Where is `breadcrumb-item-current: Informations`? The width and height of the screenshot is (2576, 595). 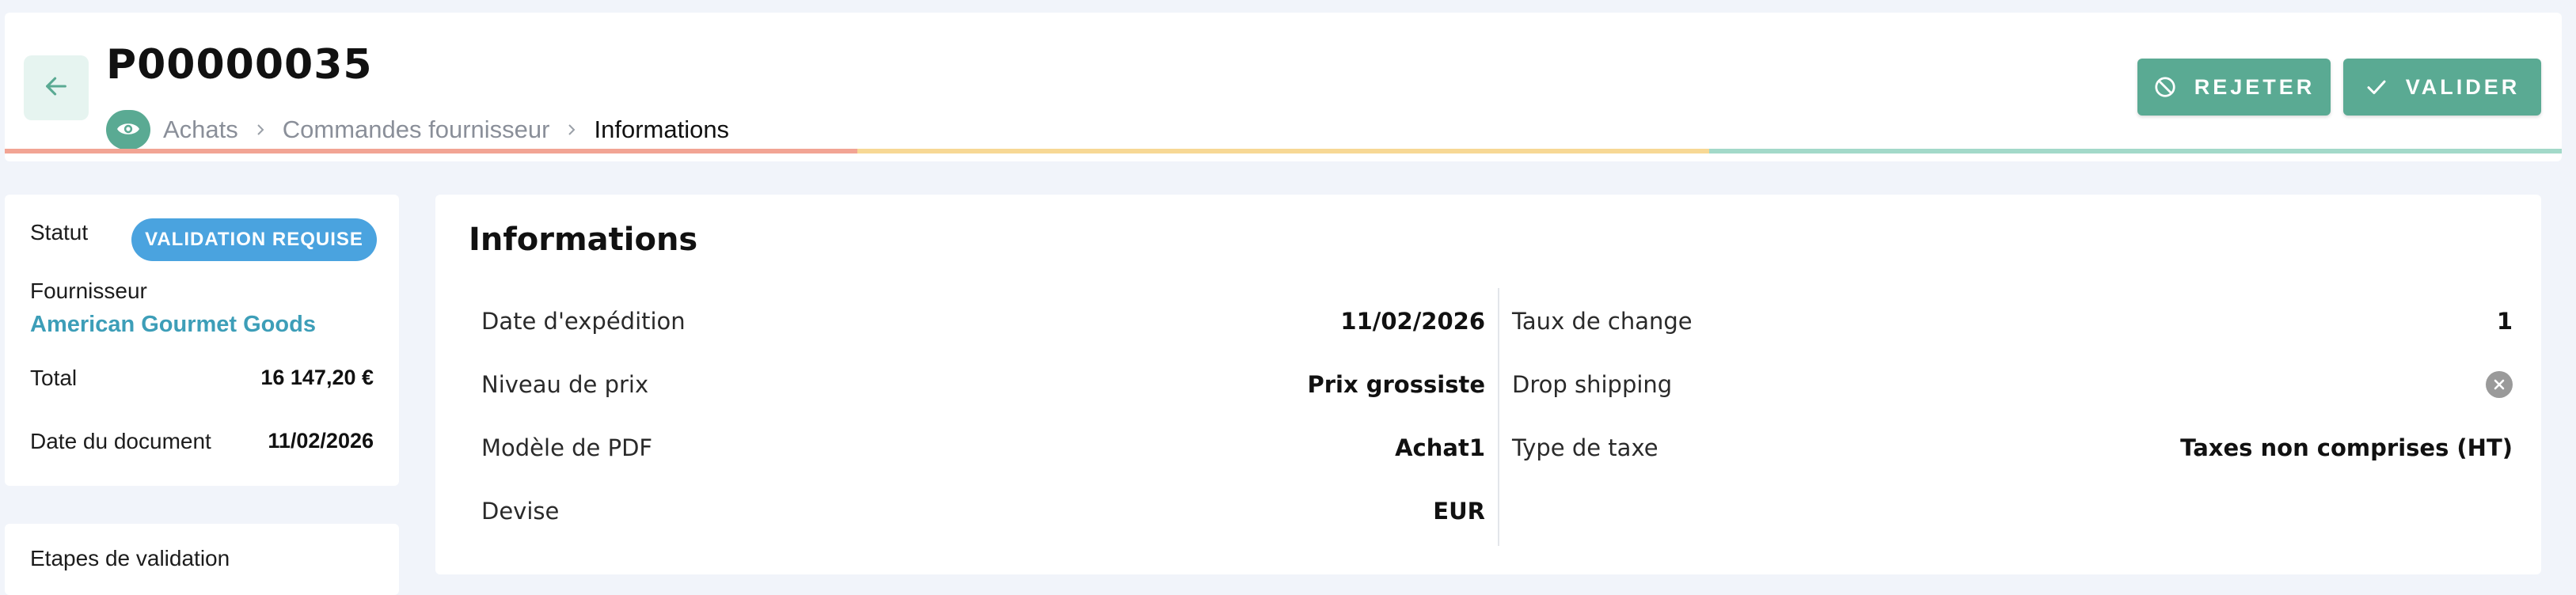
breadcrumb-item-current: Informations is located at coordinates (662, 129).